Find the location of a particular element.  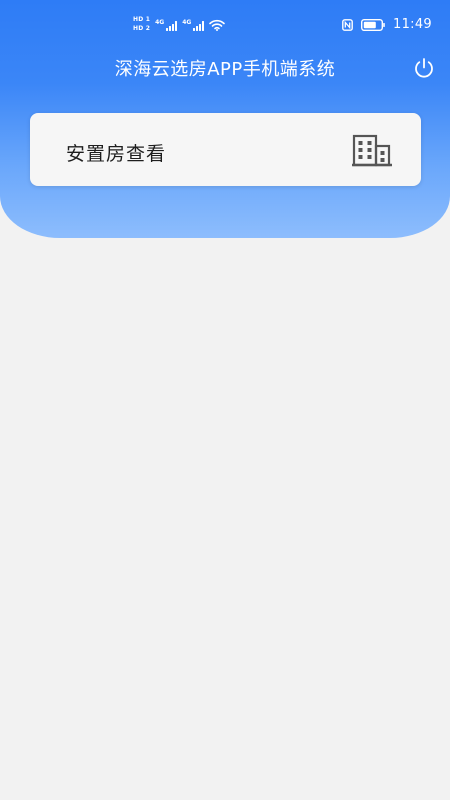

page-title: 深海云选房APP手机端系统 is located at coordinates (225, 69).